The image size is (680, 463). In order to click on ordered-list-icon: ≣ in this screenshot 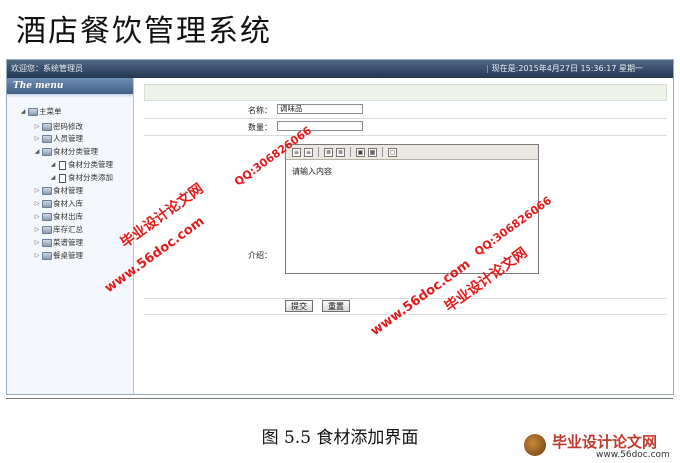, I will do `click(328, 152)`.